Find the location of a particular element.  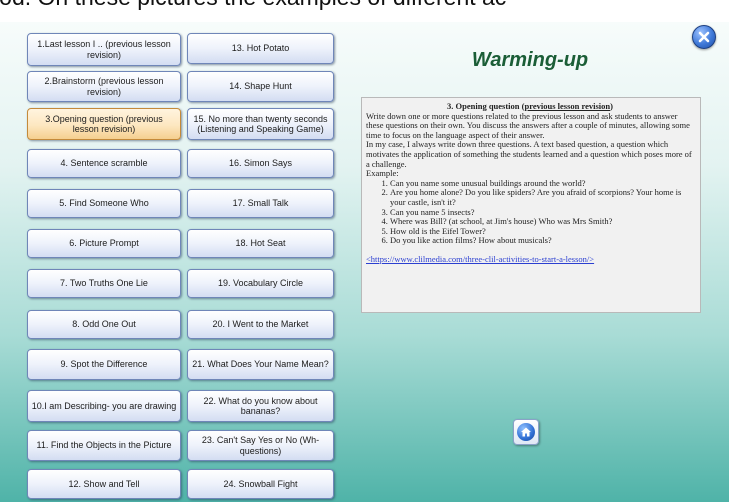

home-icon is located at coordinates (526, 432).